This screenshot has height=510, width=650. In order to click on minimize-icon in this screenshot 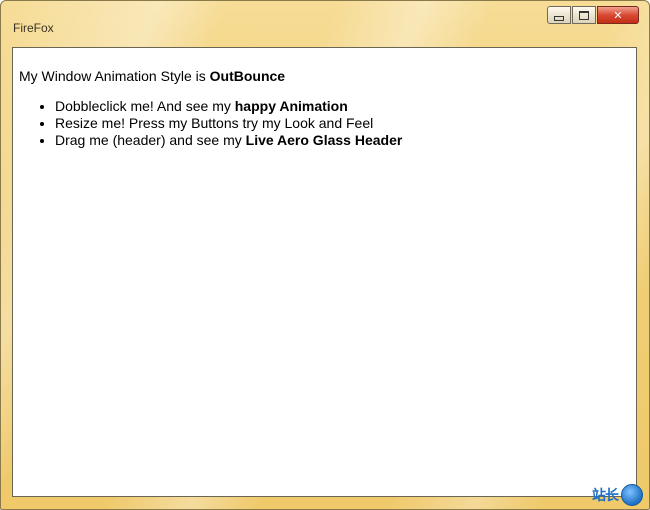, I will do `click(559, 18)`.